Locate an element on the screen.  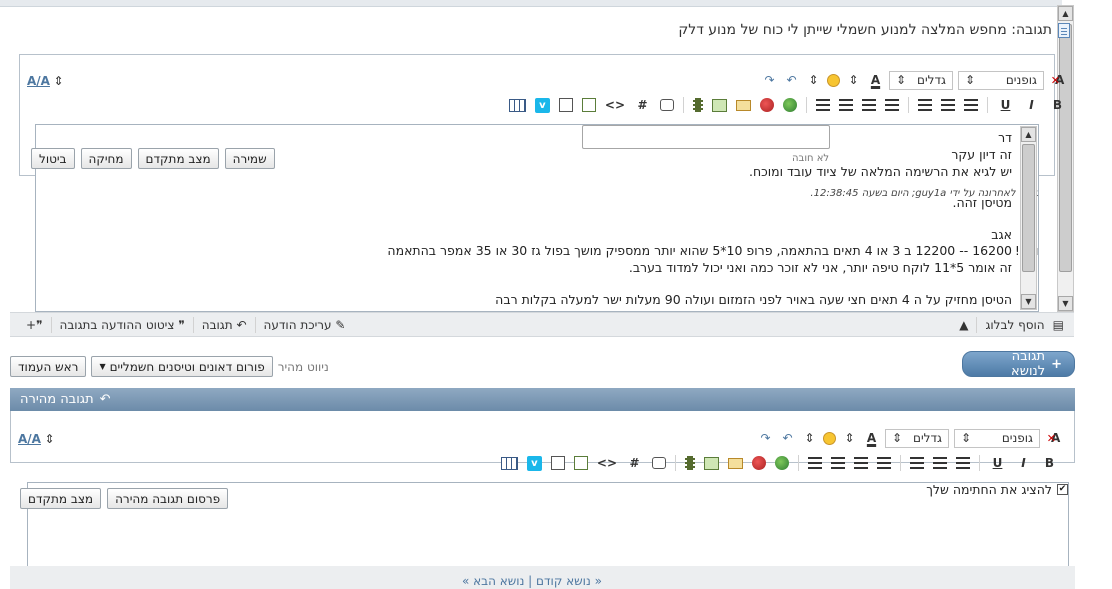
textarea-scrollbar: ▲ ▼ is located at coordinates (1028, 218).